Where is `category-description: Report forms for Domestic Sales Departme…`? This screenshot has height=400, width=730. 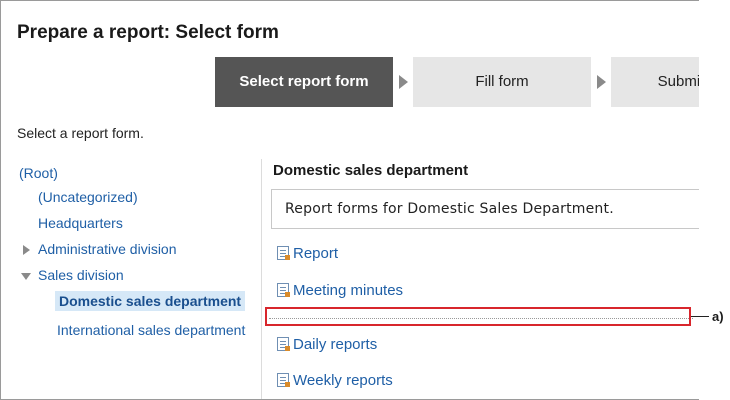 category-description: Report forms for Domestic Sales Departme… is located at coordinates (449, 209).